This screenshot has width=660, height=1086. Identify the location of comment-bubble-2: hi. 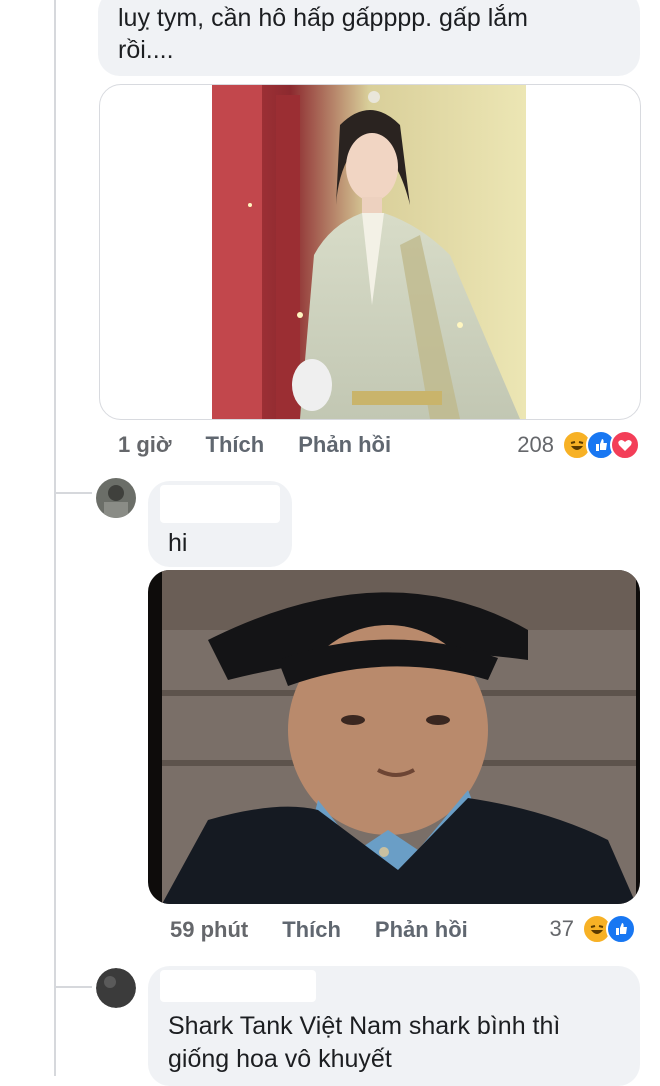
(220, 524).